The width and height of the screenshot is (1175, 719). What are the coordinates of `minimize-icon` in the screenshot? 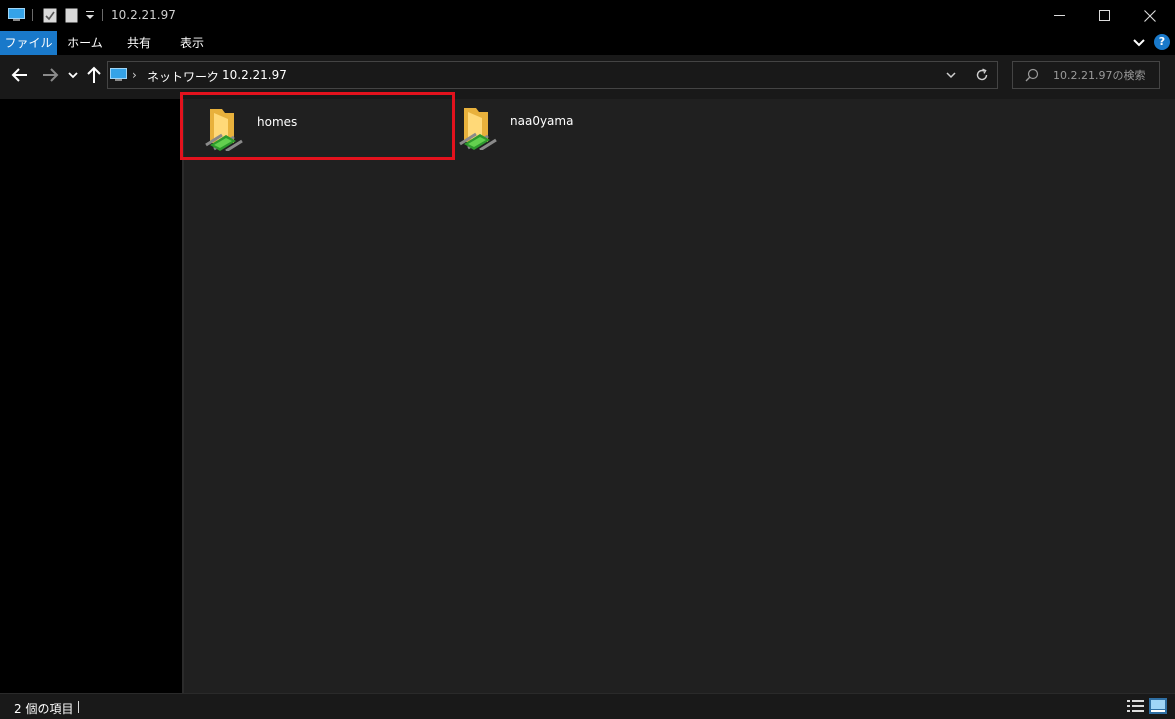 It's located at (1059, 15).